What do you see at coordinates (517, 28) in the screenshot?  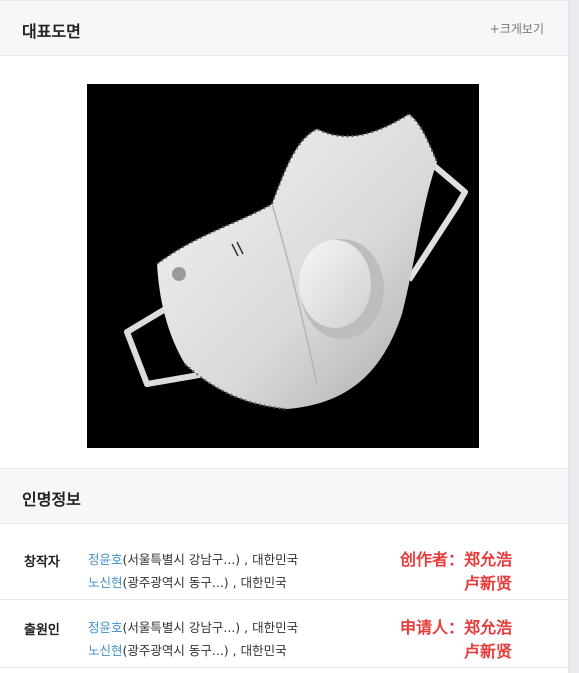 I see `enlarge-link: +크게보기` at bounding box center [517, 28].